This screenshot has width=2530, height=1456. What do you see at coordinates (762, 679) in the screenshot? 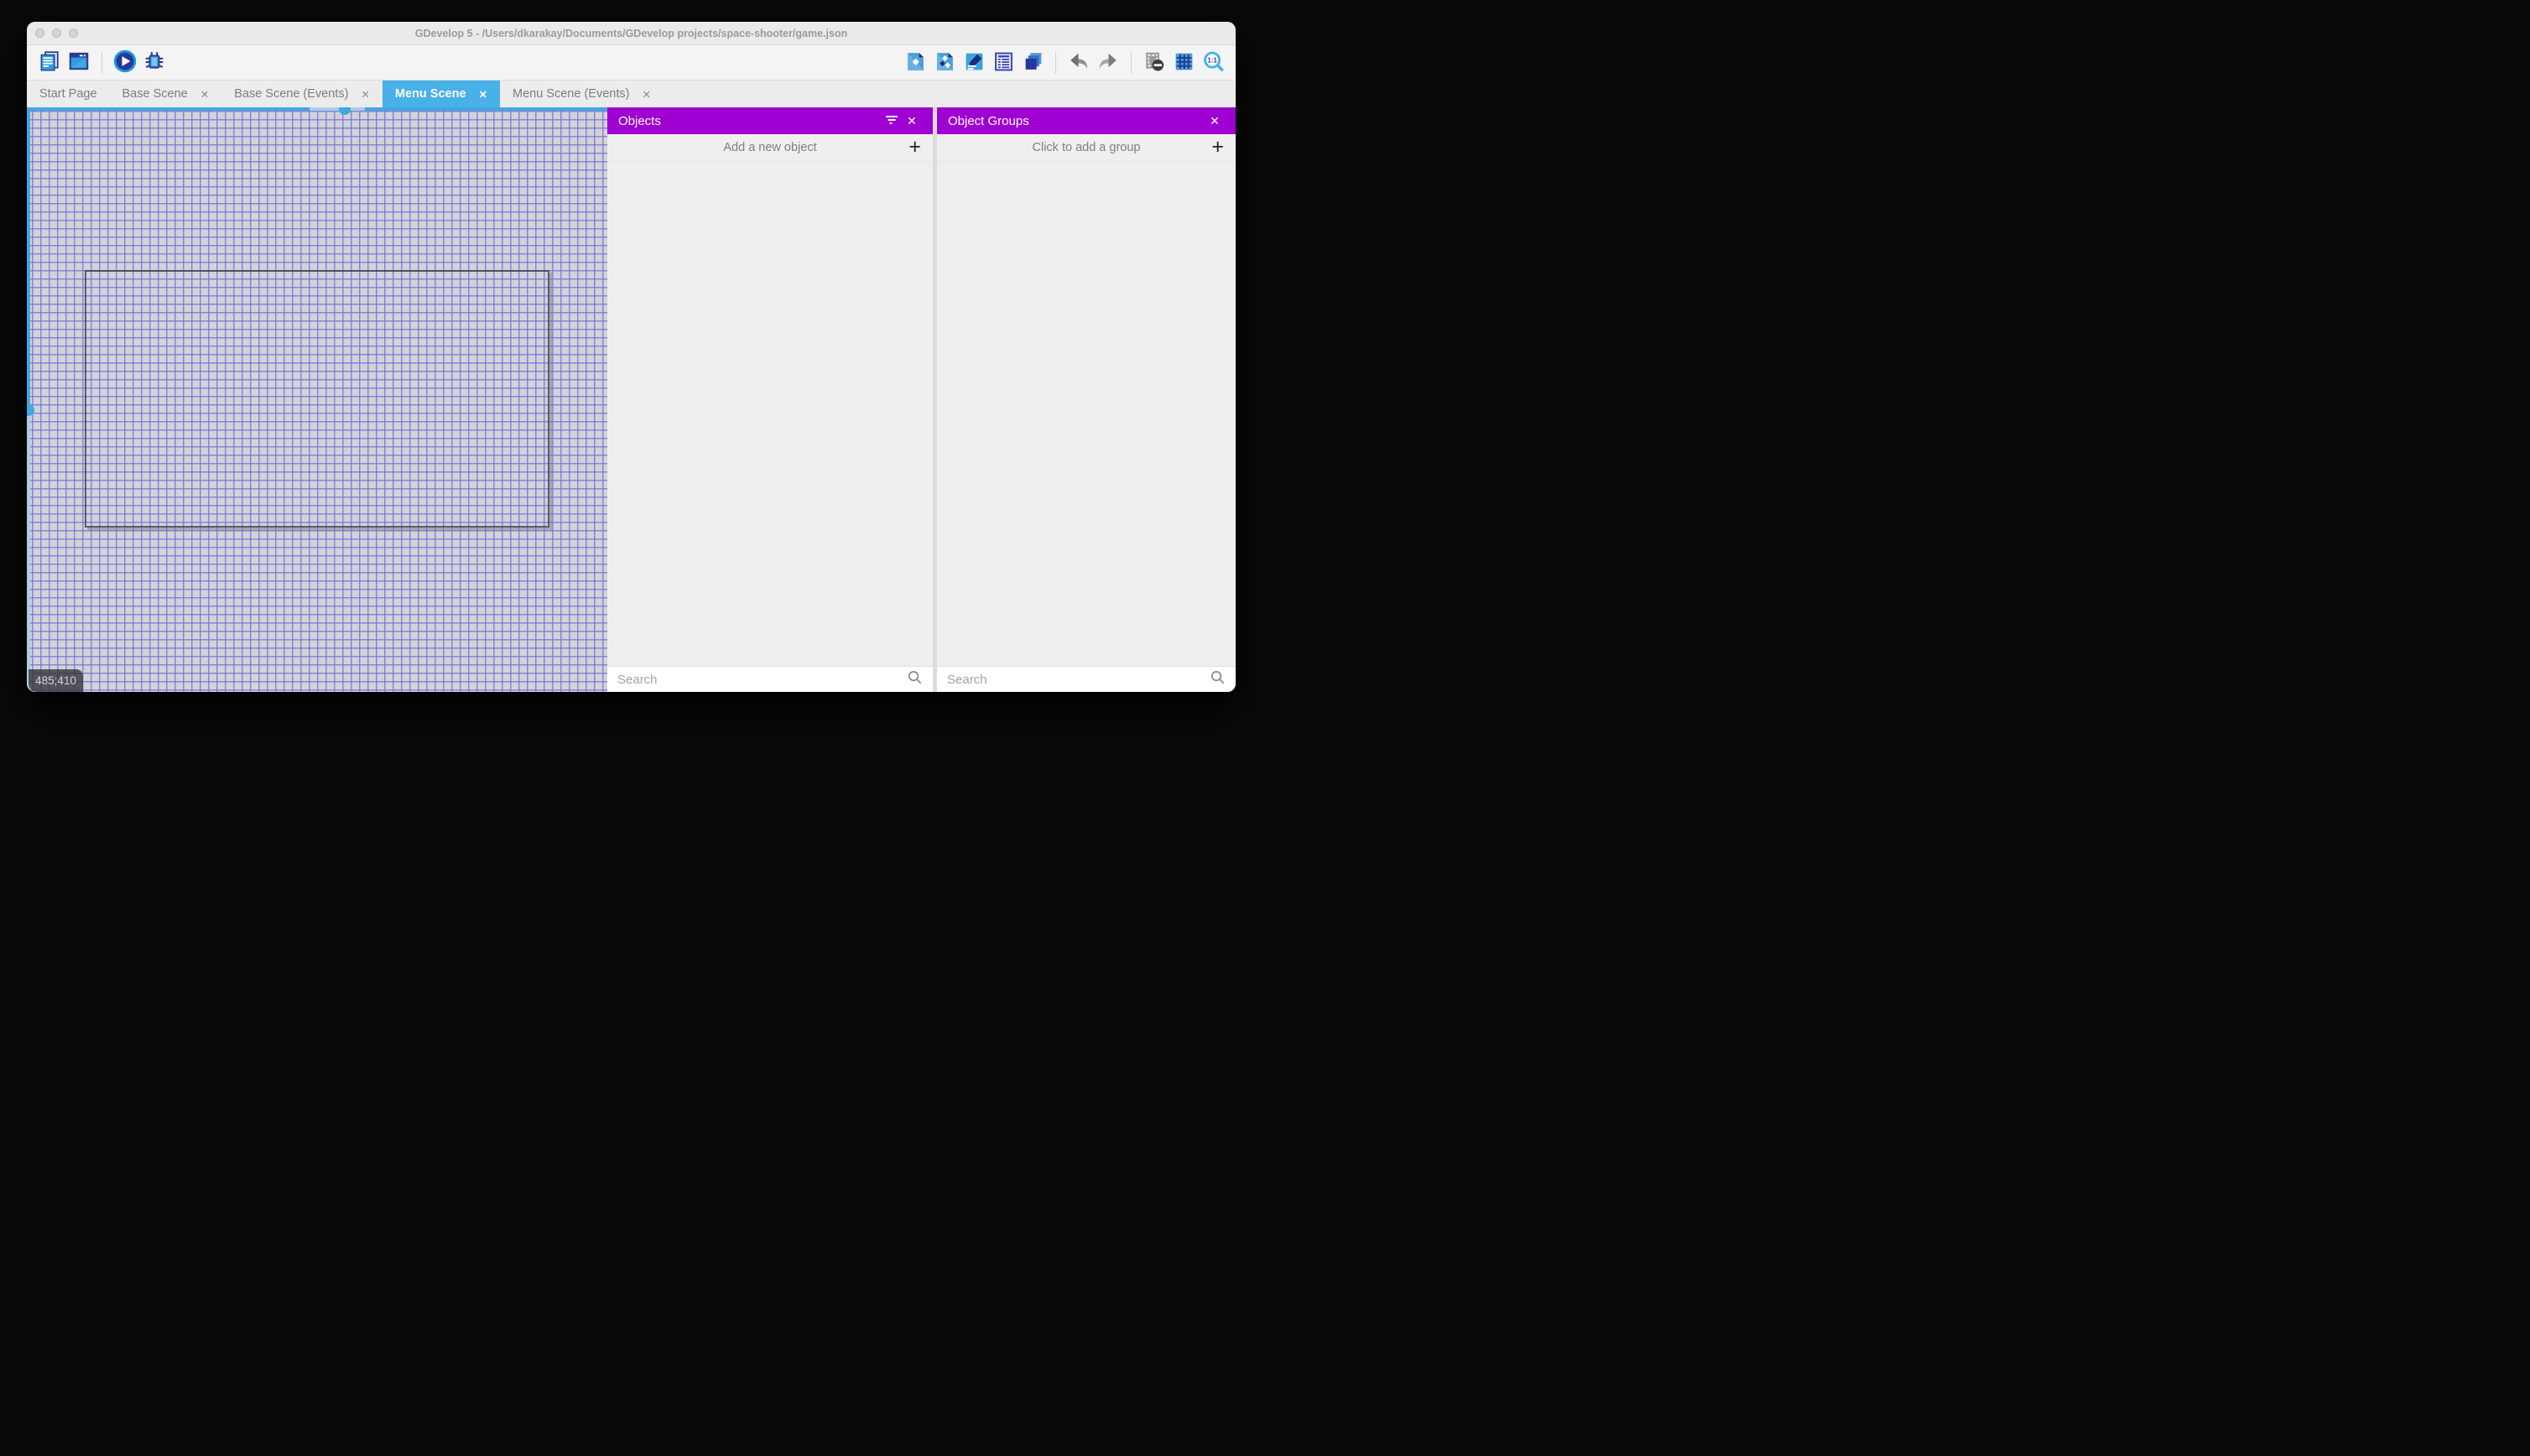
I see `objects-search-input` at bounding box center [762, 679].